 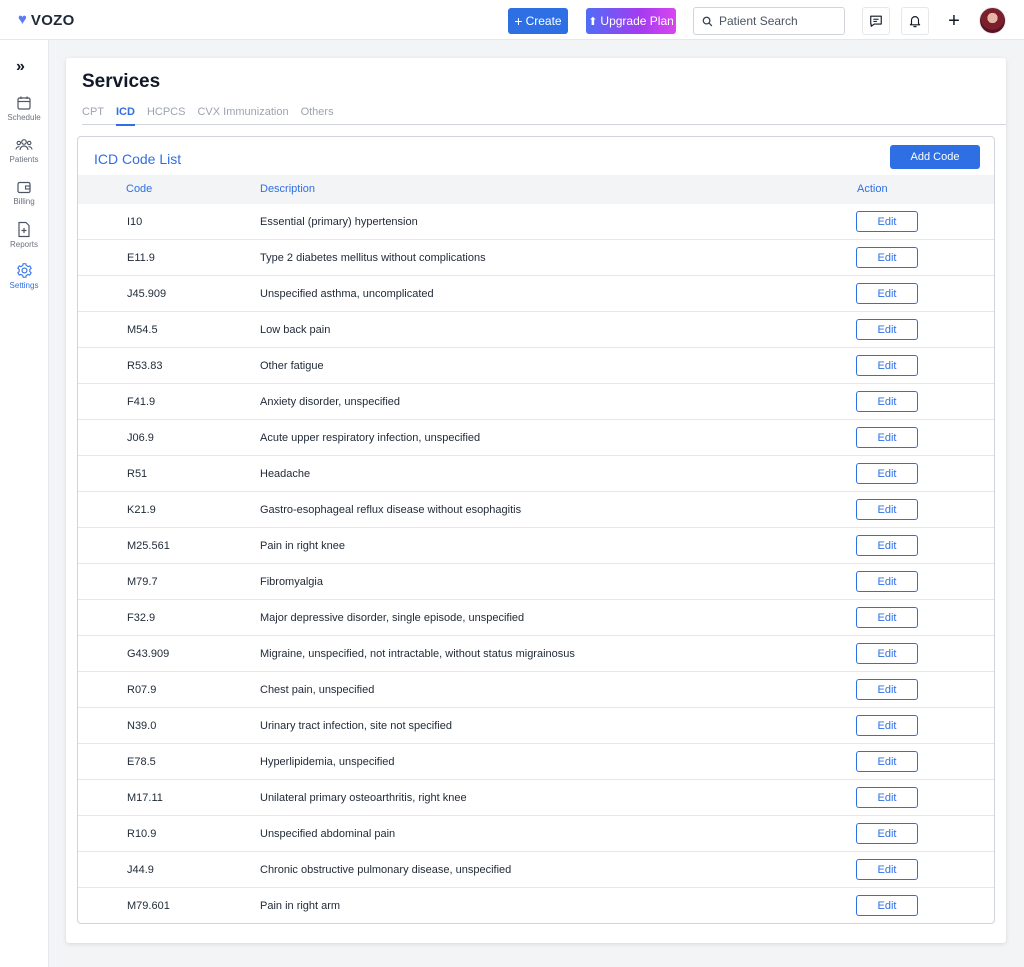 What do you see at coordinates (24, 187) in the screenshot?
I see `wallet-icon` at bounding box center [24, 187].